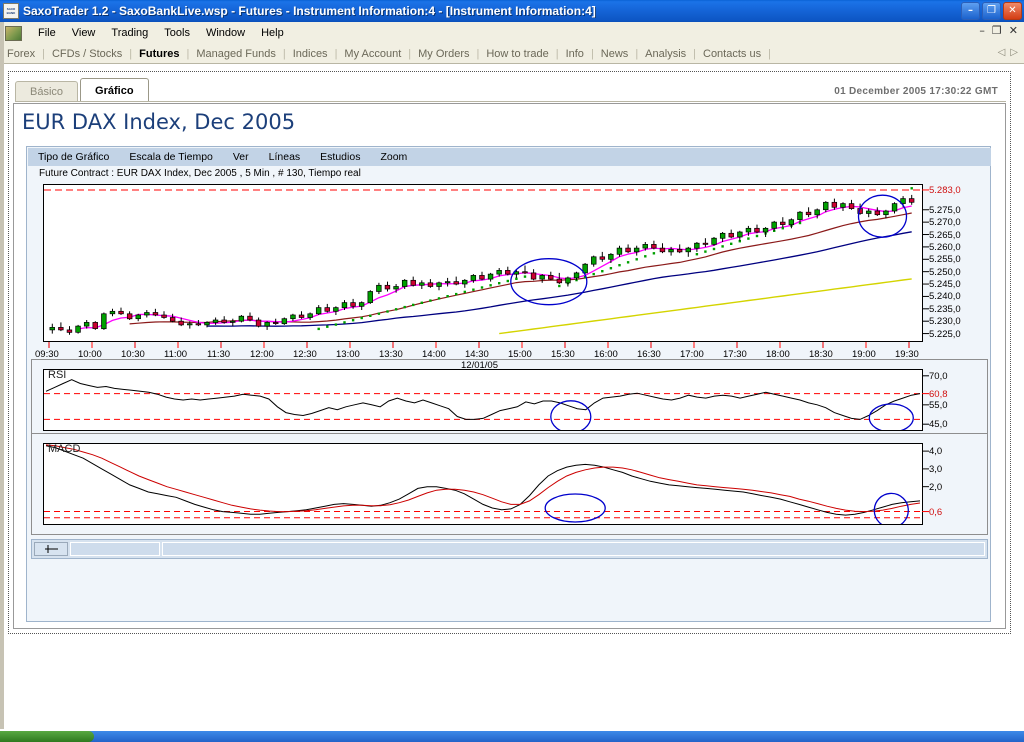 This screenshot has width=1024, height=742. Describe the element at coordinates (84, 33) in the screenshot. I see `menu-item-view: View` at that location.